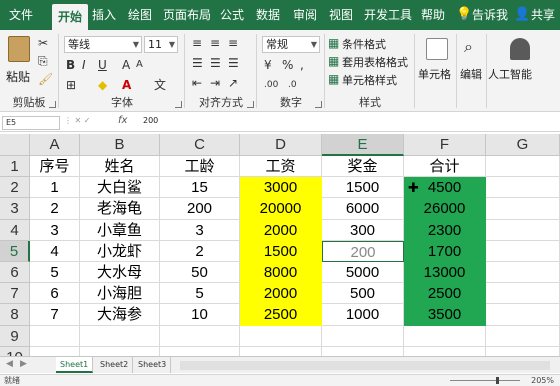 The height and width of the screenshot is (386, 560). What do you see at coordinates (523, 315) in the screenshot?
I see `cell-g8` at bounding box center [523, 315].